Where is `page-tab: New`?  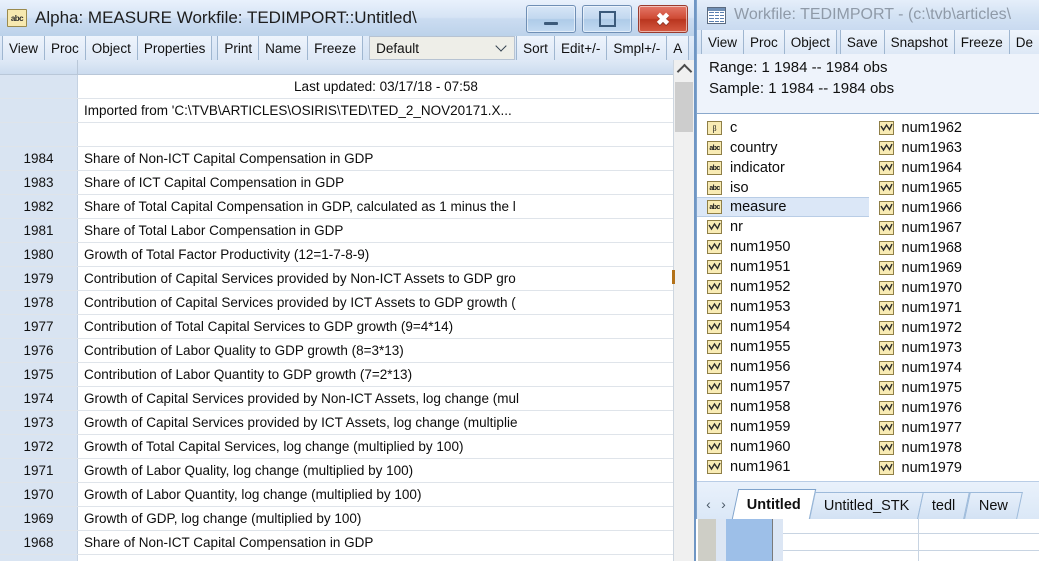
page-tab: New is located at coordinates (993, 505).